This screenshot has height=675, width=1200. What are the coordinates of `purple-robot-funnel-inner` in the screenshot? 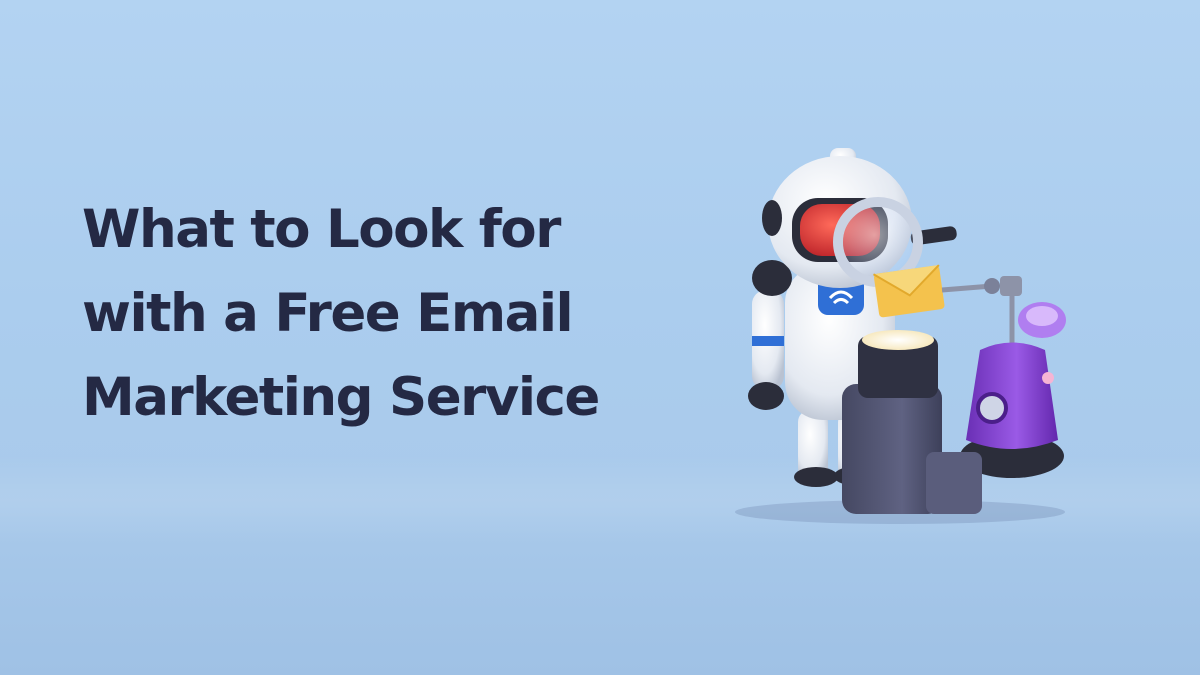 It's located at (1042, 316).